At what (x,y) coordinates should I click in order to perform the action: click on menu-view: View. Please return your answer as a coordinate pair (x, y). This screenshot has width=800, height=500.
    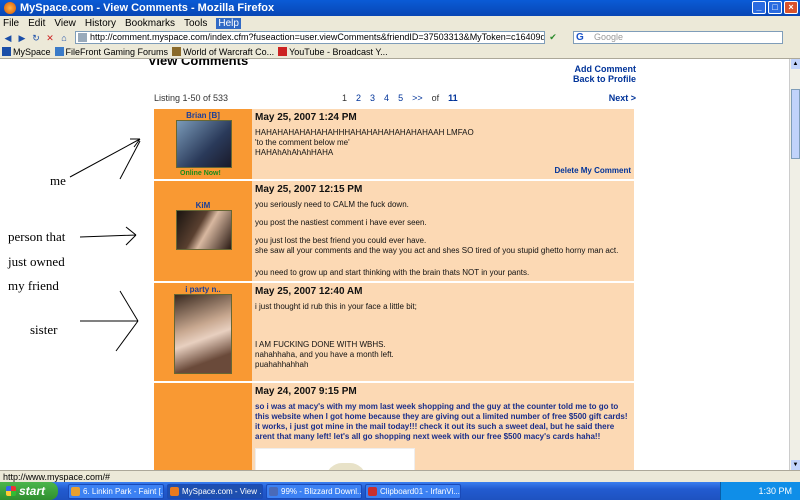
    Looking at the image, I should click on (65, 23).